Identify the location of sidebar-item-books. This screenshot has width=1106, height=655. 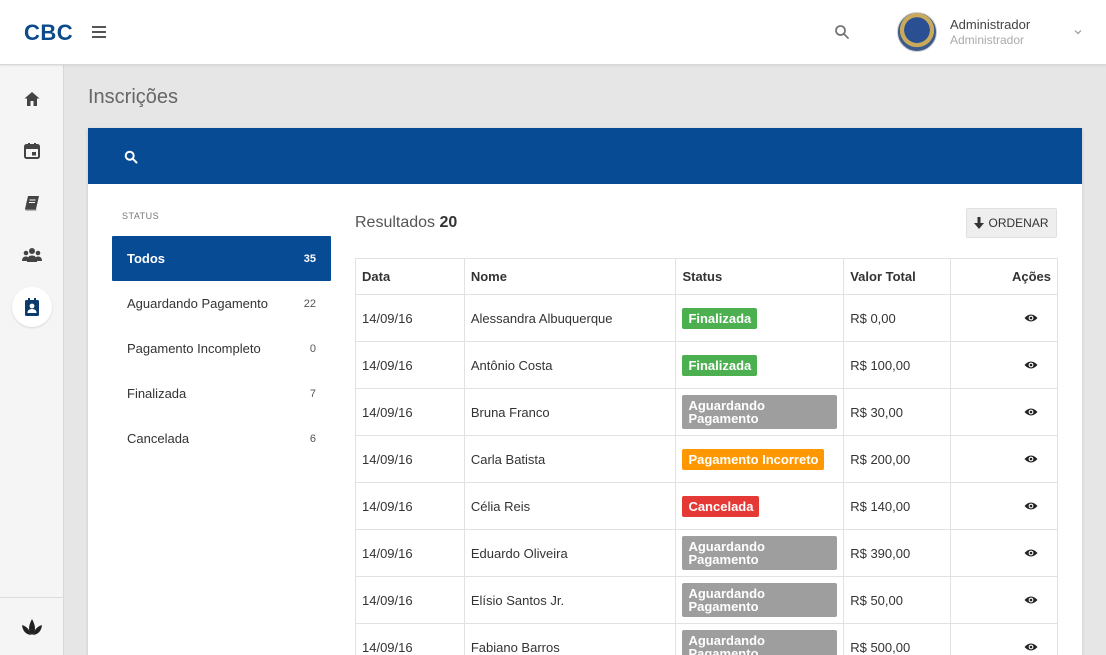
(32, 203).